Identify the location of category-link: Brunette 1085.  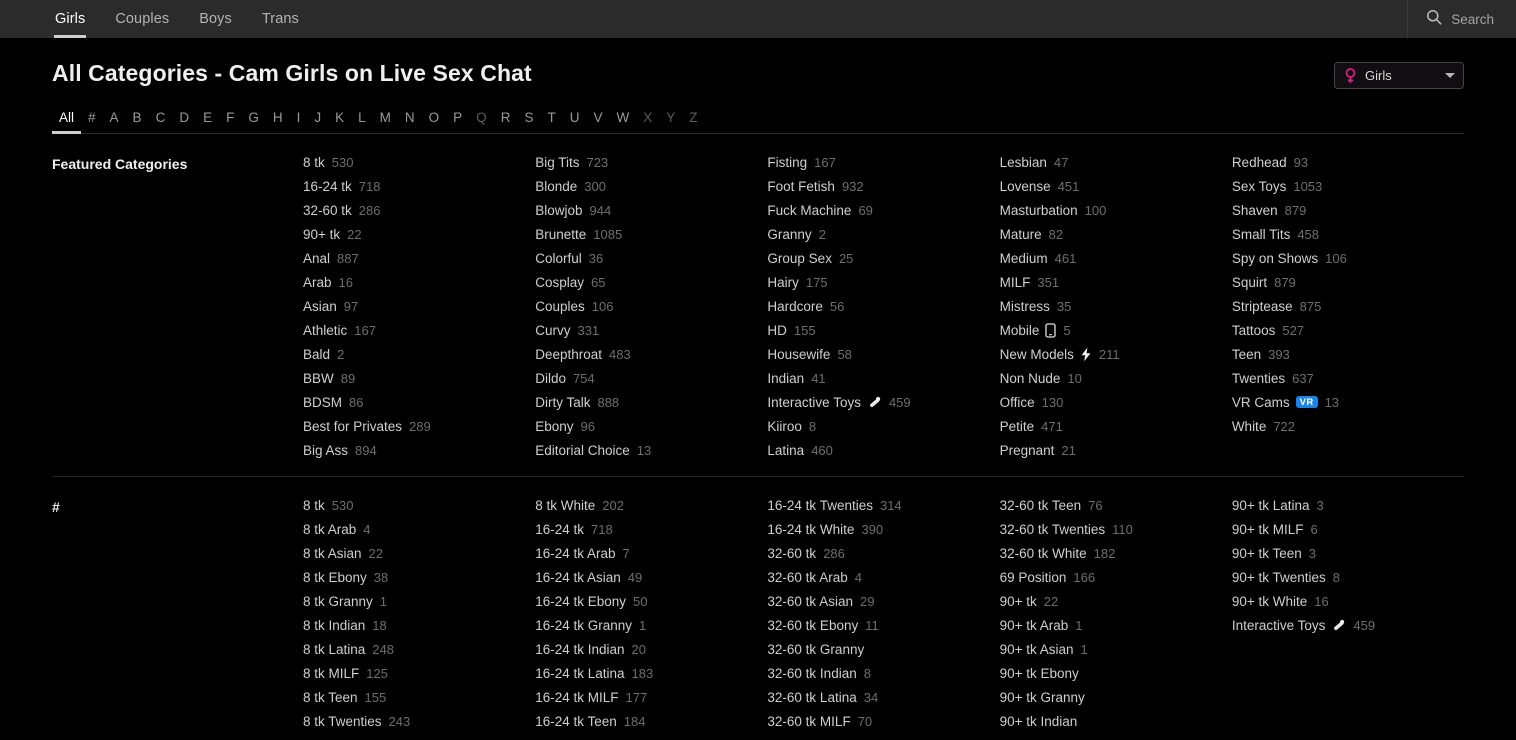
(648, 234).